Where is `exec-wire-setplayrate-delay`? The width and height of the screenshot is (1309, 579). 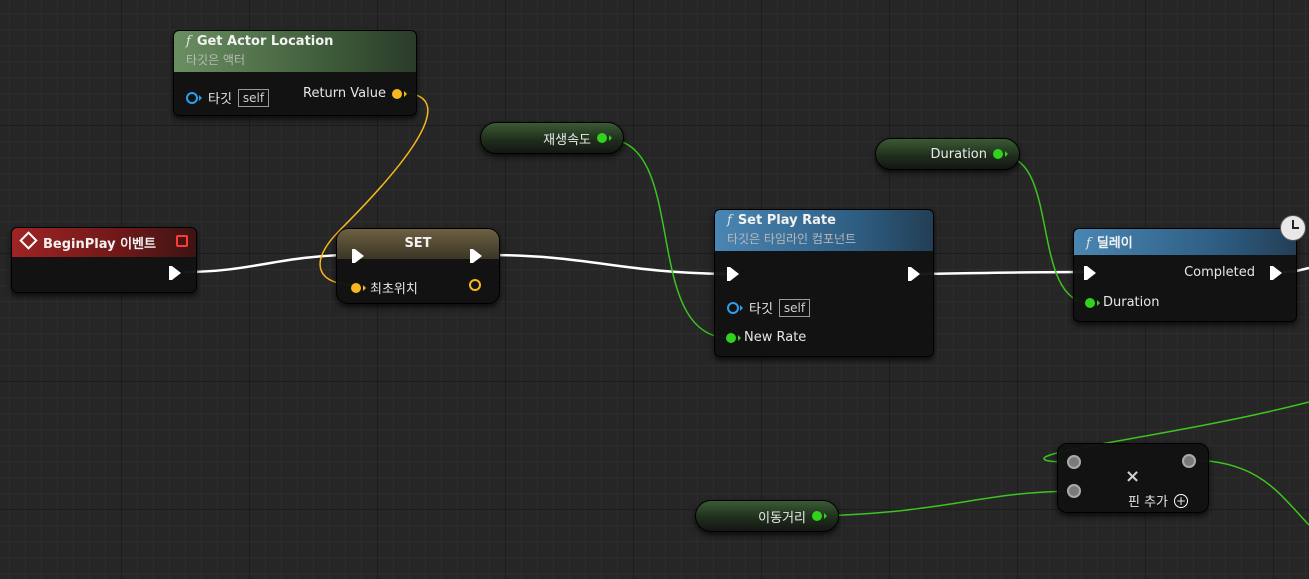
exec-wire-setplayrate-delay is located at coordinates (1003, 273).